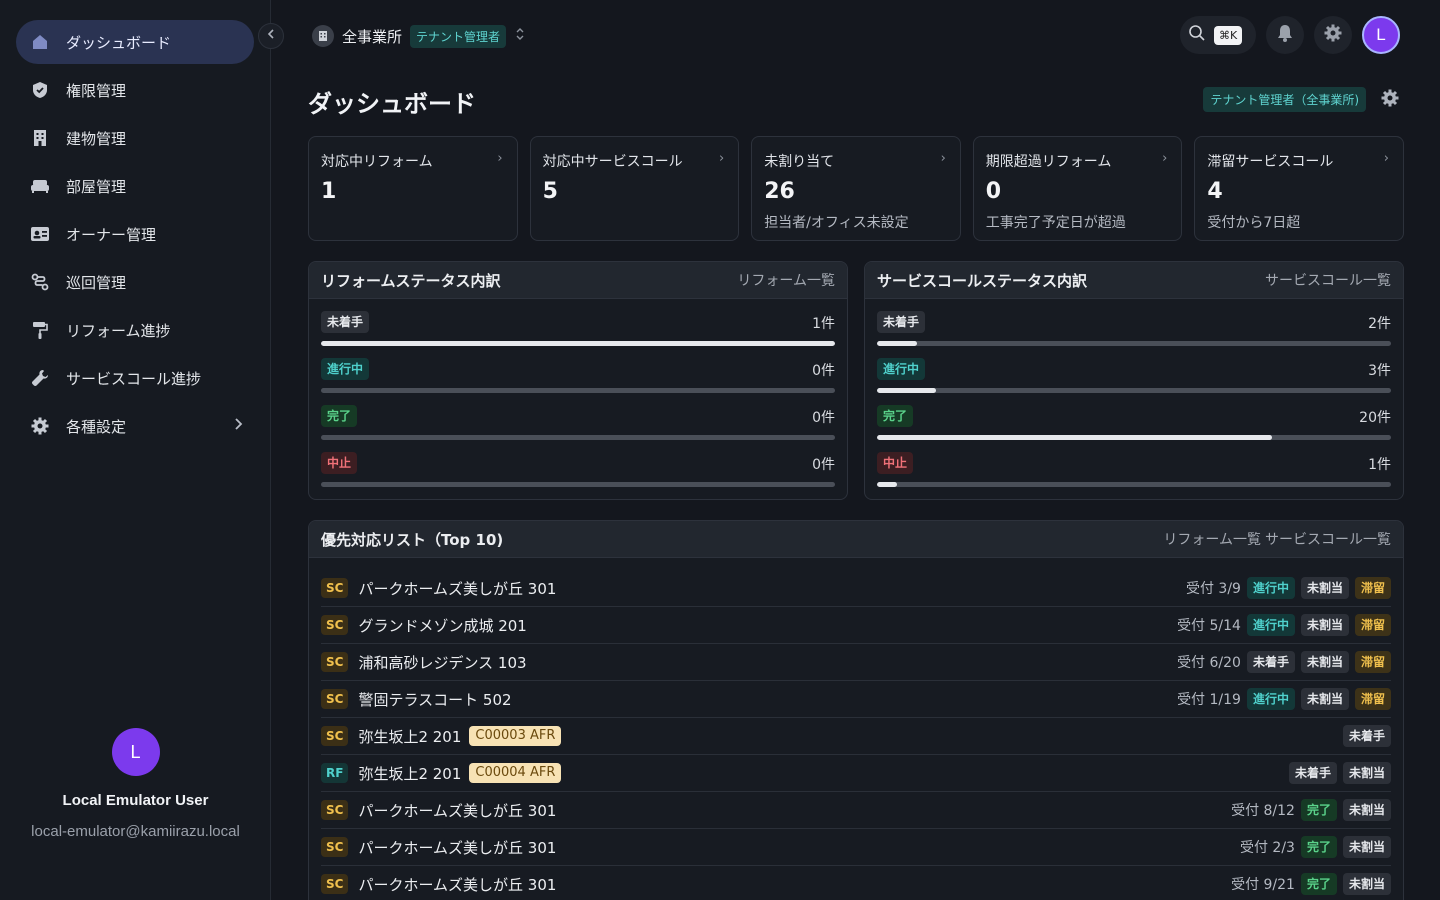 The width and height of the screenshot is (1440, 900). I want to click on stat-card-overdue-reform: 期限超過リフォーム 0 工事完了予定日が超過 ›, so click(1077, 188).